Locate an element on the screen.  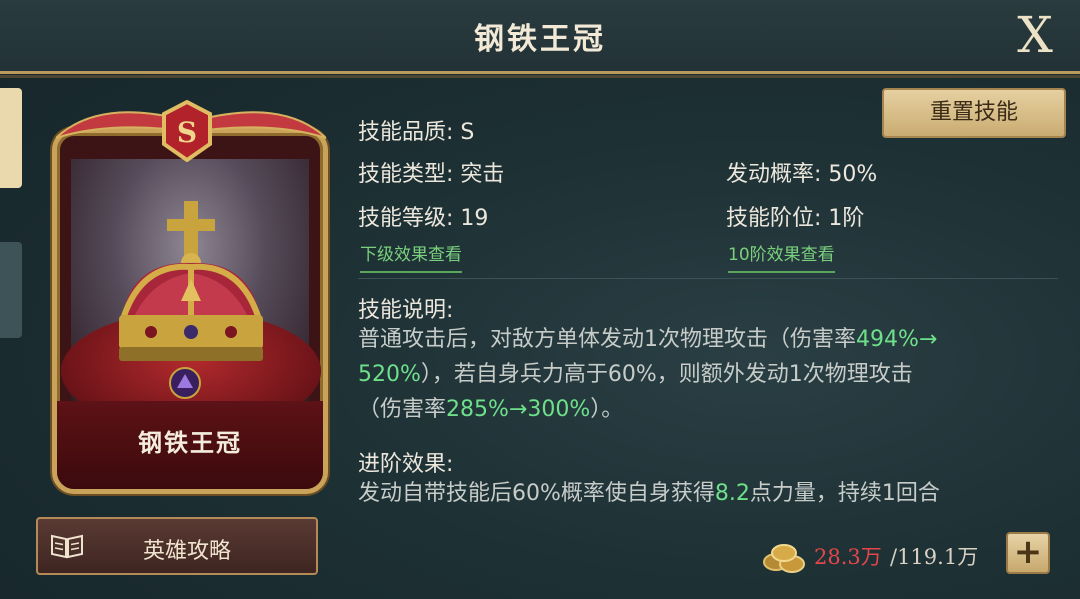
damage-rate-value: 494%→ is located at coordinates (897, 339).